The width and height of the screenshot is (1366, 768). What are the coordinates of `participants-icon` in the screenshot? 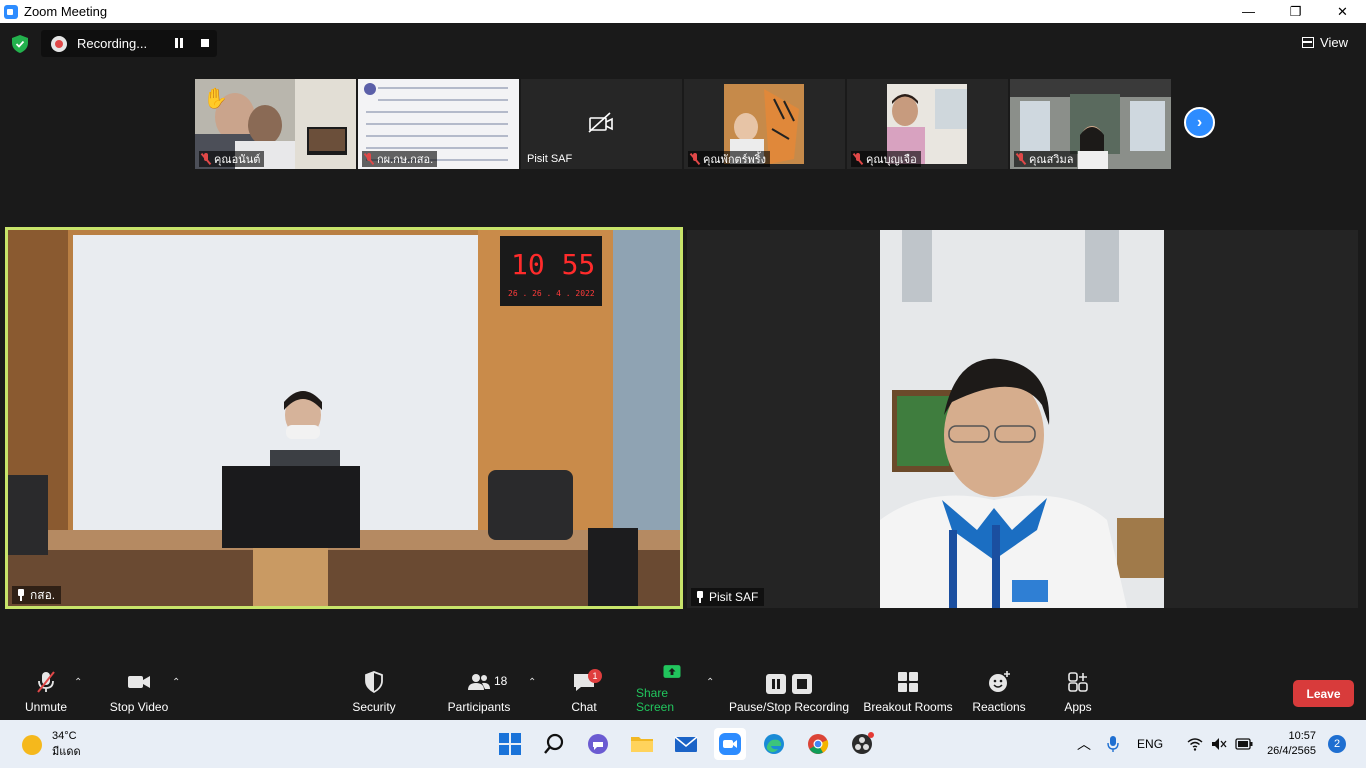 It's located at (479, 682).